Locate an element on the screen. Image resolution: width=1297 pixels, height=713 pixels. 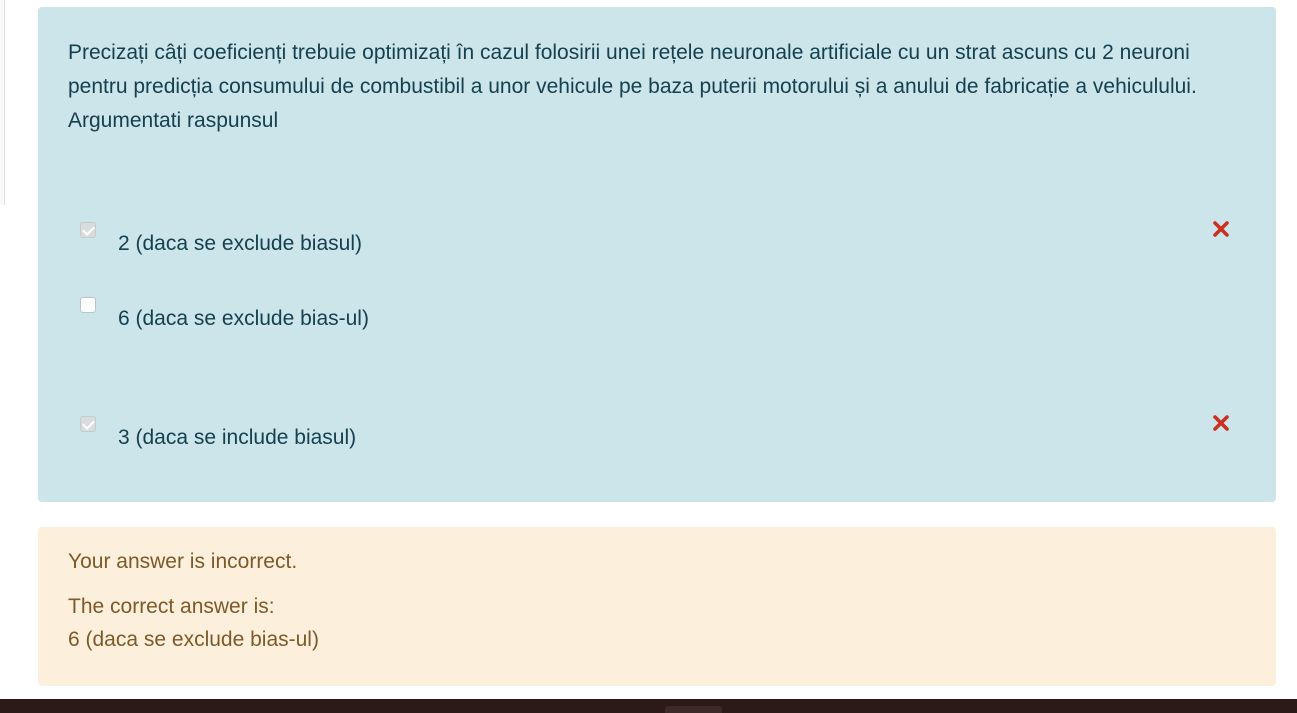
side-panel-edge is located at coordinates (2, 102).